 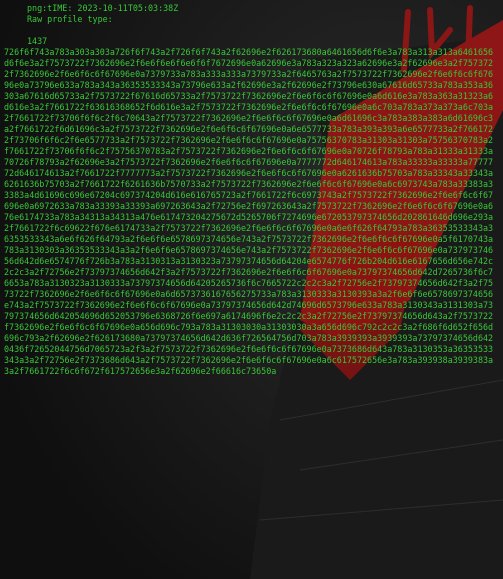 What do you see at coordinates (37, 41) in the screenshot?
I see `profile-length-line: 1437` at bounding box center [37, 41].